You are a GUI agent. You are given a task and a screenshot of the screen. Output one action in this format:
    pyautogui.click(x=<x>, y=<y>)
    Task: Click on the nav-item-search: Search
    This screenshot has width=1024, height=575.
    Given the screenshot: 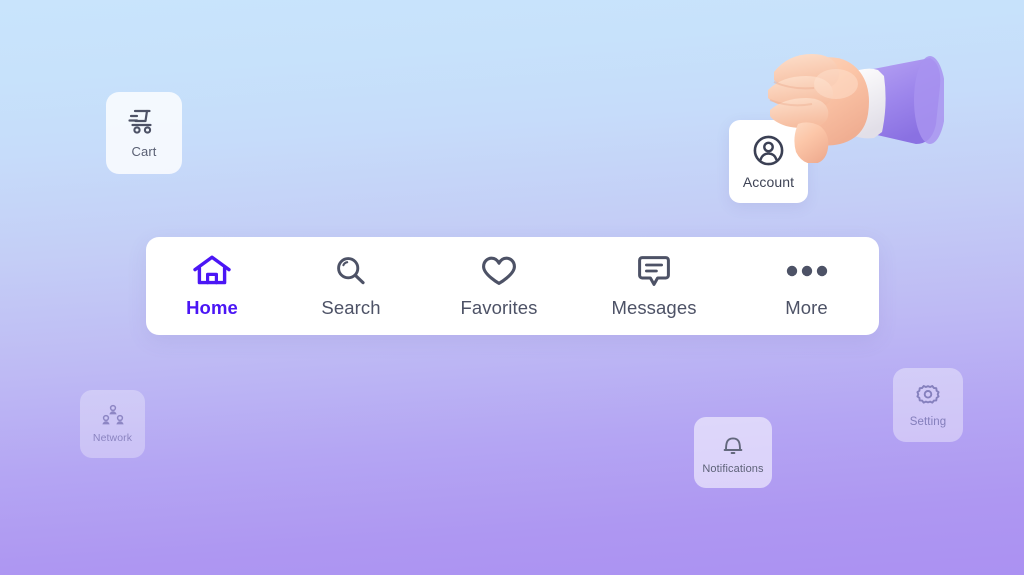 What is the action you would take?
    pyautogui.click(x=351, y=286)
    